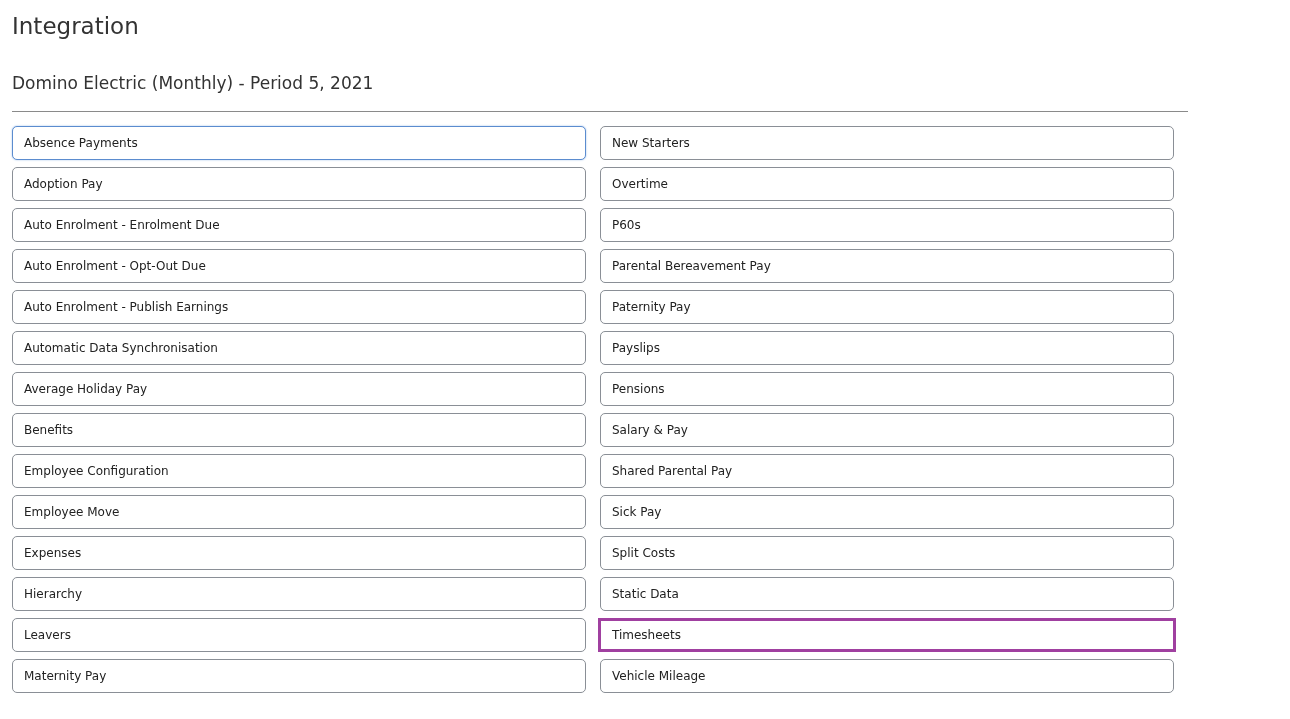 The height and width of the screenshot is (719, 1290). Describe the element at coordinates (299, 307) in the screenshot. I see `integration-button: Auto Enrolment - Publish Earnings` at that location.